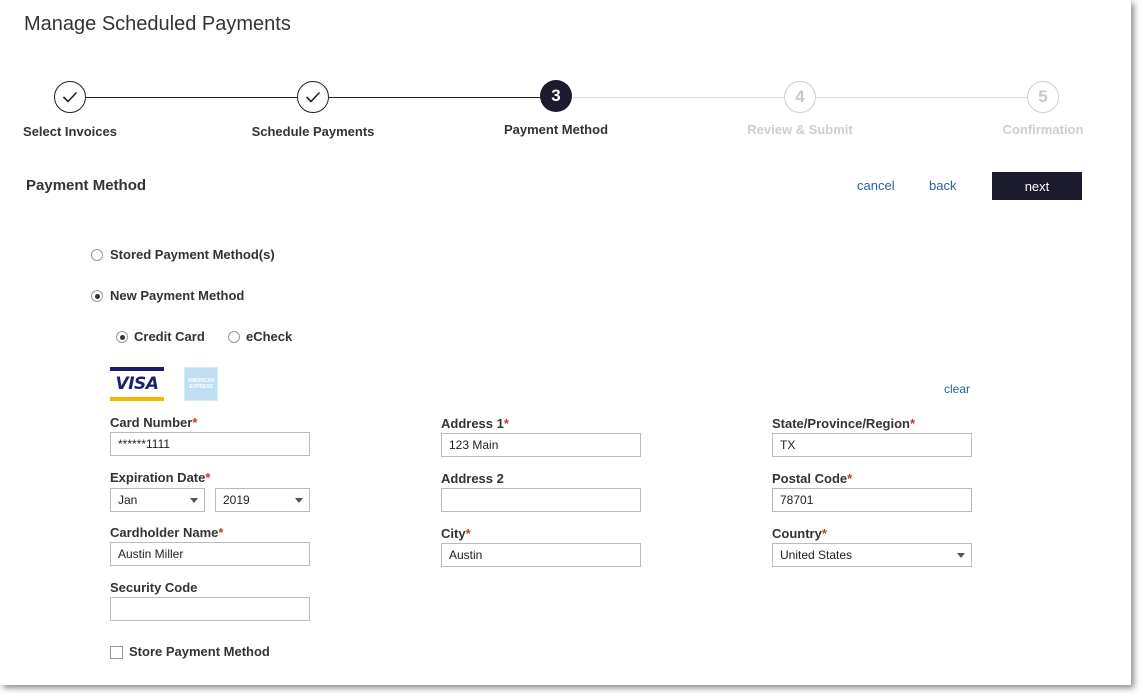 This screenshot has height=697, width=1143. What do you see at coordinates (800, 97) in the screenshot?
I see `step-4-circle: 4` at bounding box center [800, 97].